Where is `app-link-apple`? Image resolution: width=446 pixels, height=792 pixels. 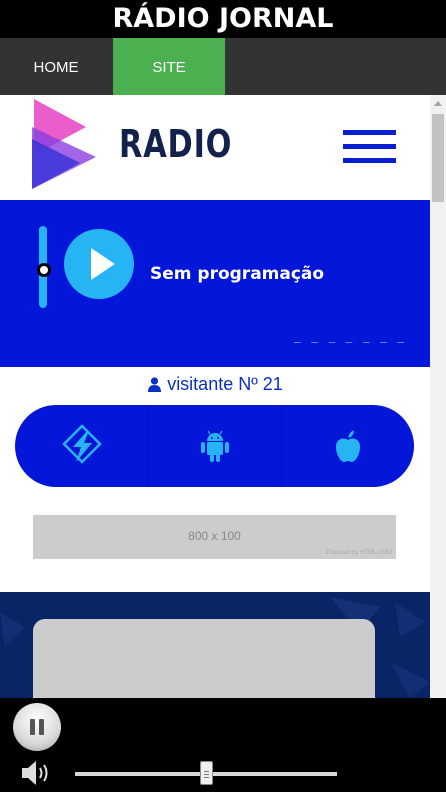
app-link-apple is located at coordinates (347, 446).